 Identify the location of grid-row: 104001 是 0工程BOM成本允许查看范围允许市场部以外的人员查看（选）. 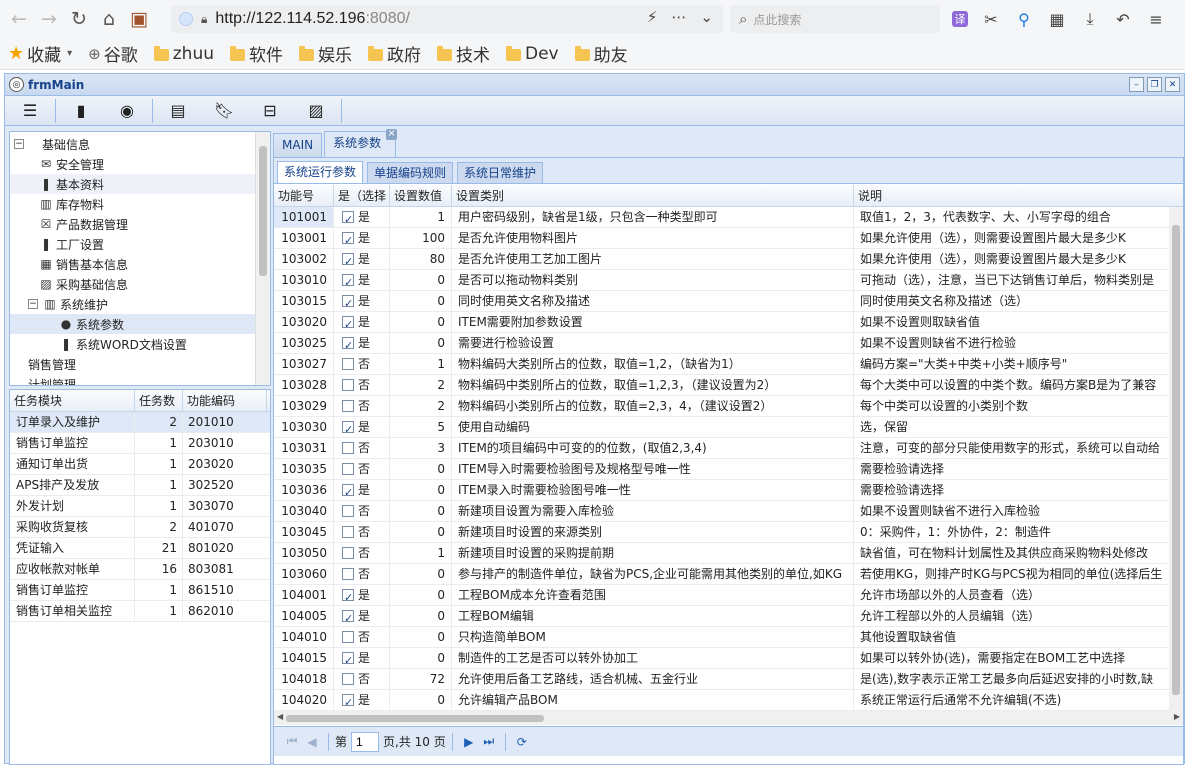
(728, 596).